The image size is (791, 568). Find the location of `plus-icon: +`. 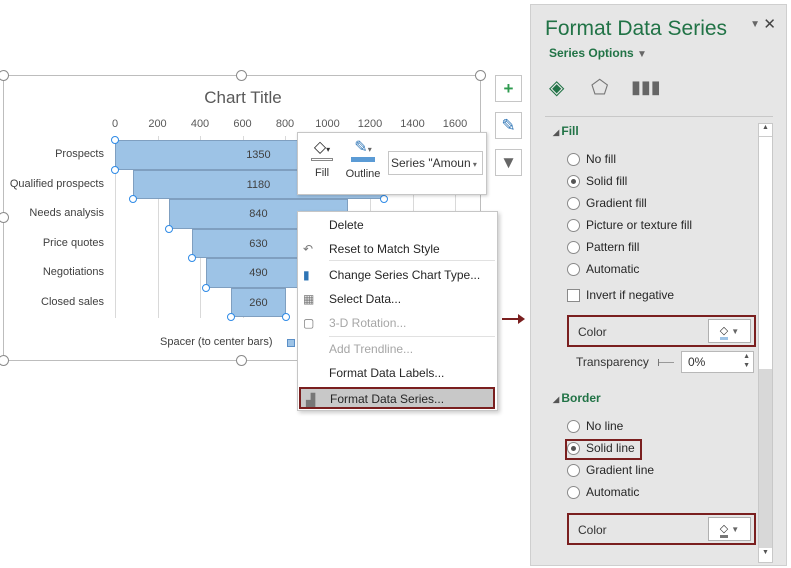

plus-icon: + is located at coordinates (508, 88).